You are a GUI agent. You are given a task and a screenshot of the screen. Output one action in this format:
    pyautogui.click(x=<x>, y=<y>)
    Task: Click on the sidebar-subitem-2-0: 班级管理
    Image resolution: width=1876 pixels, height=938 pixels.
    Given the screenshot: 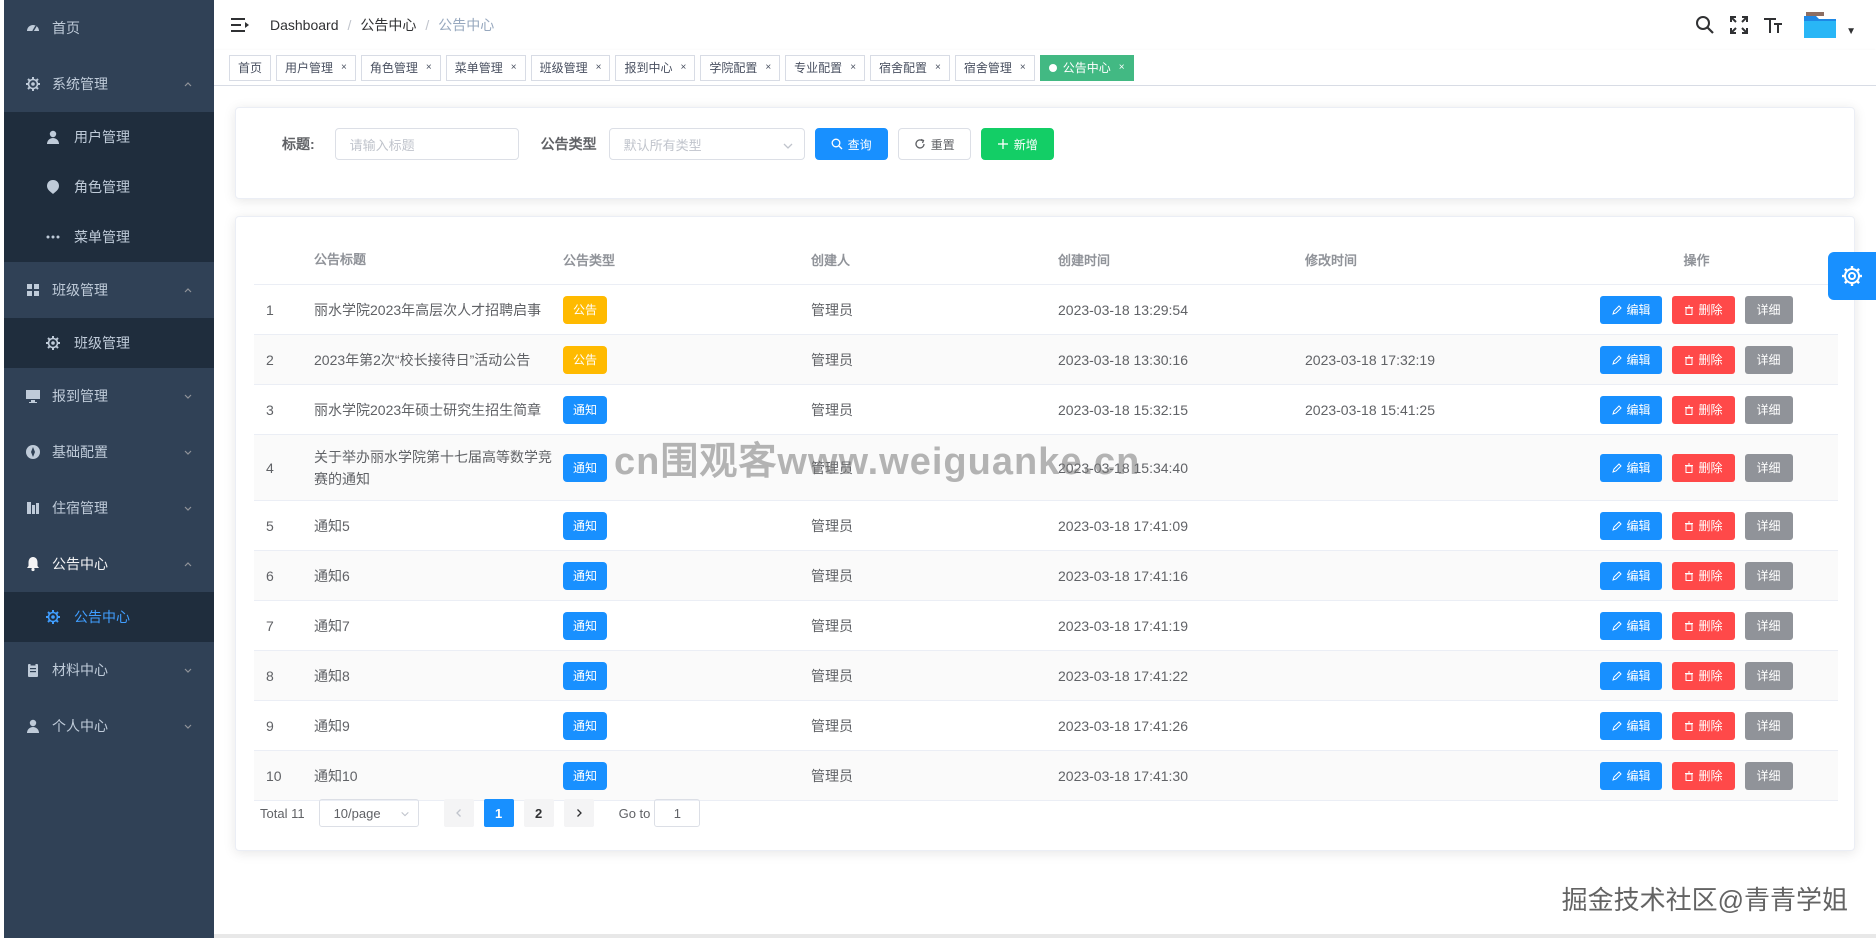 What is the action you would take?
    pyautogui.click(x=109, y=343)
    